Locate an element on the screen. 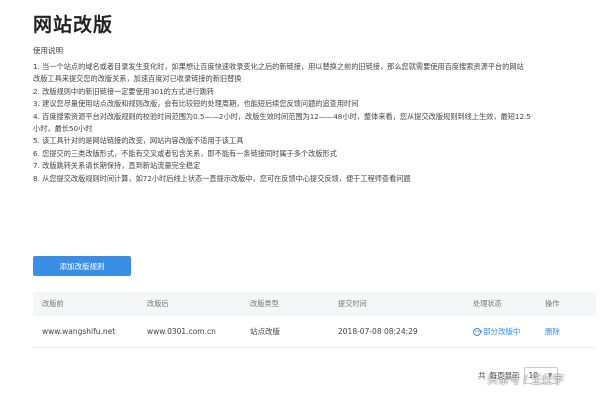 This screenshot has width=600, height=395. header-before: 改版前 is located at coordinates (53, 303).